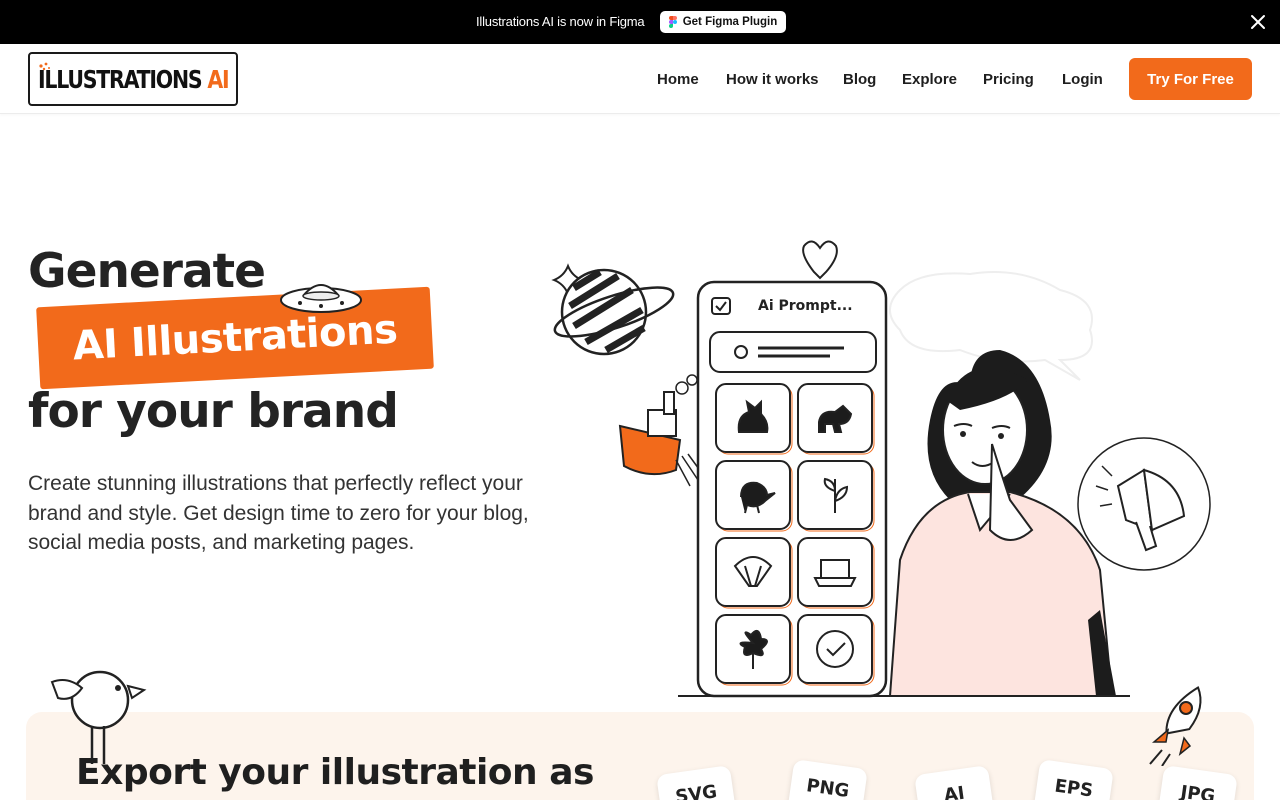 The image size is (1280, 800). What do you see at coordinates (678, 79) in the screenshot?
I see `nav-home: Home` at bounding box center [678, 79].